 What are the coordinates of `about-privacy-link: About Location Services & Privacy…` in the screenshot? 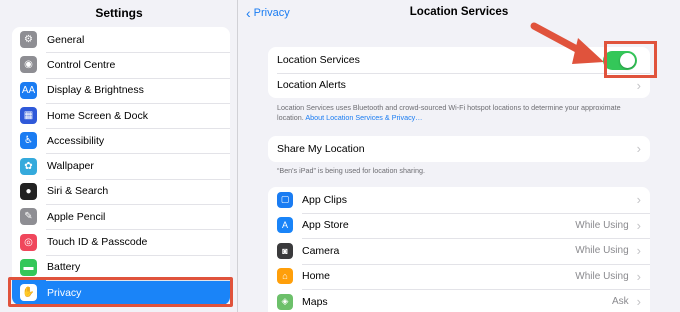 It's located at (363, 117).